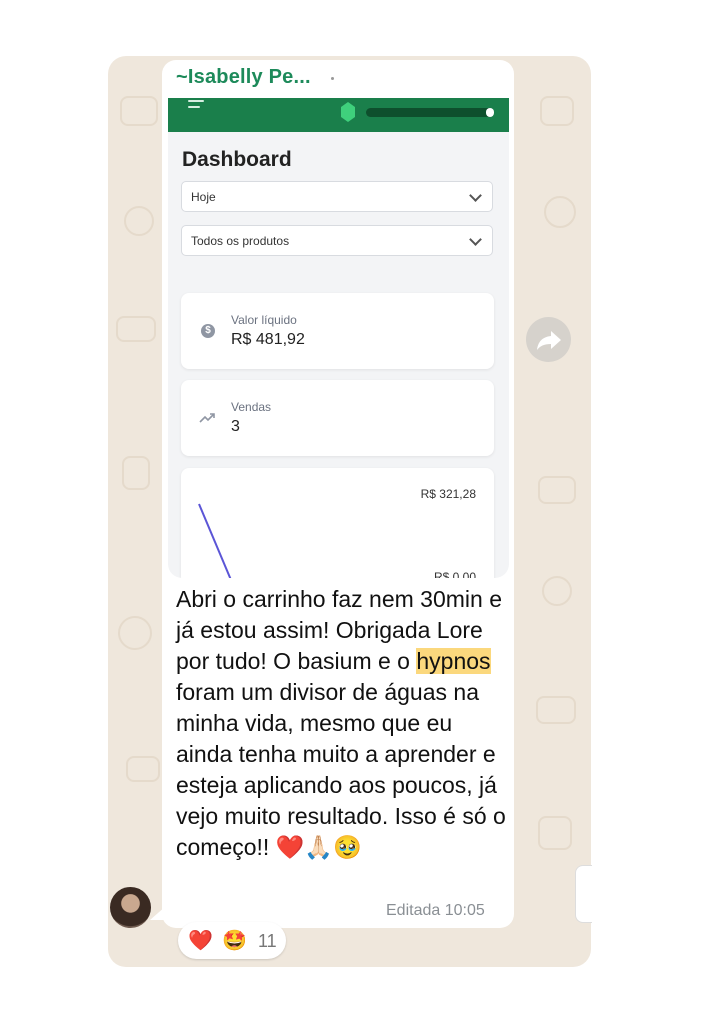 This screenshot has height=1024, width=724. I want to click on period-select: Hoje, so click(337, 196).